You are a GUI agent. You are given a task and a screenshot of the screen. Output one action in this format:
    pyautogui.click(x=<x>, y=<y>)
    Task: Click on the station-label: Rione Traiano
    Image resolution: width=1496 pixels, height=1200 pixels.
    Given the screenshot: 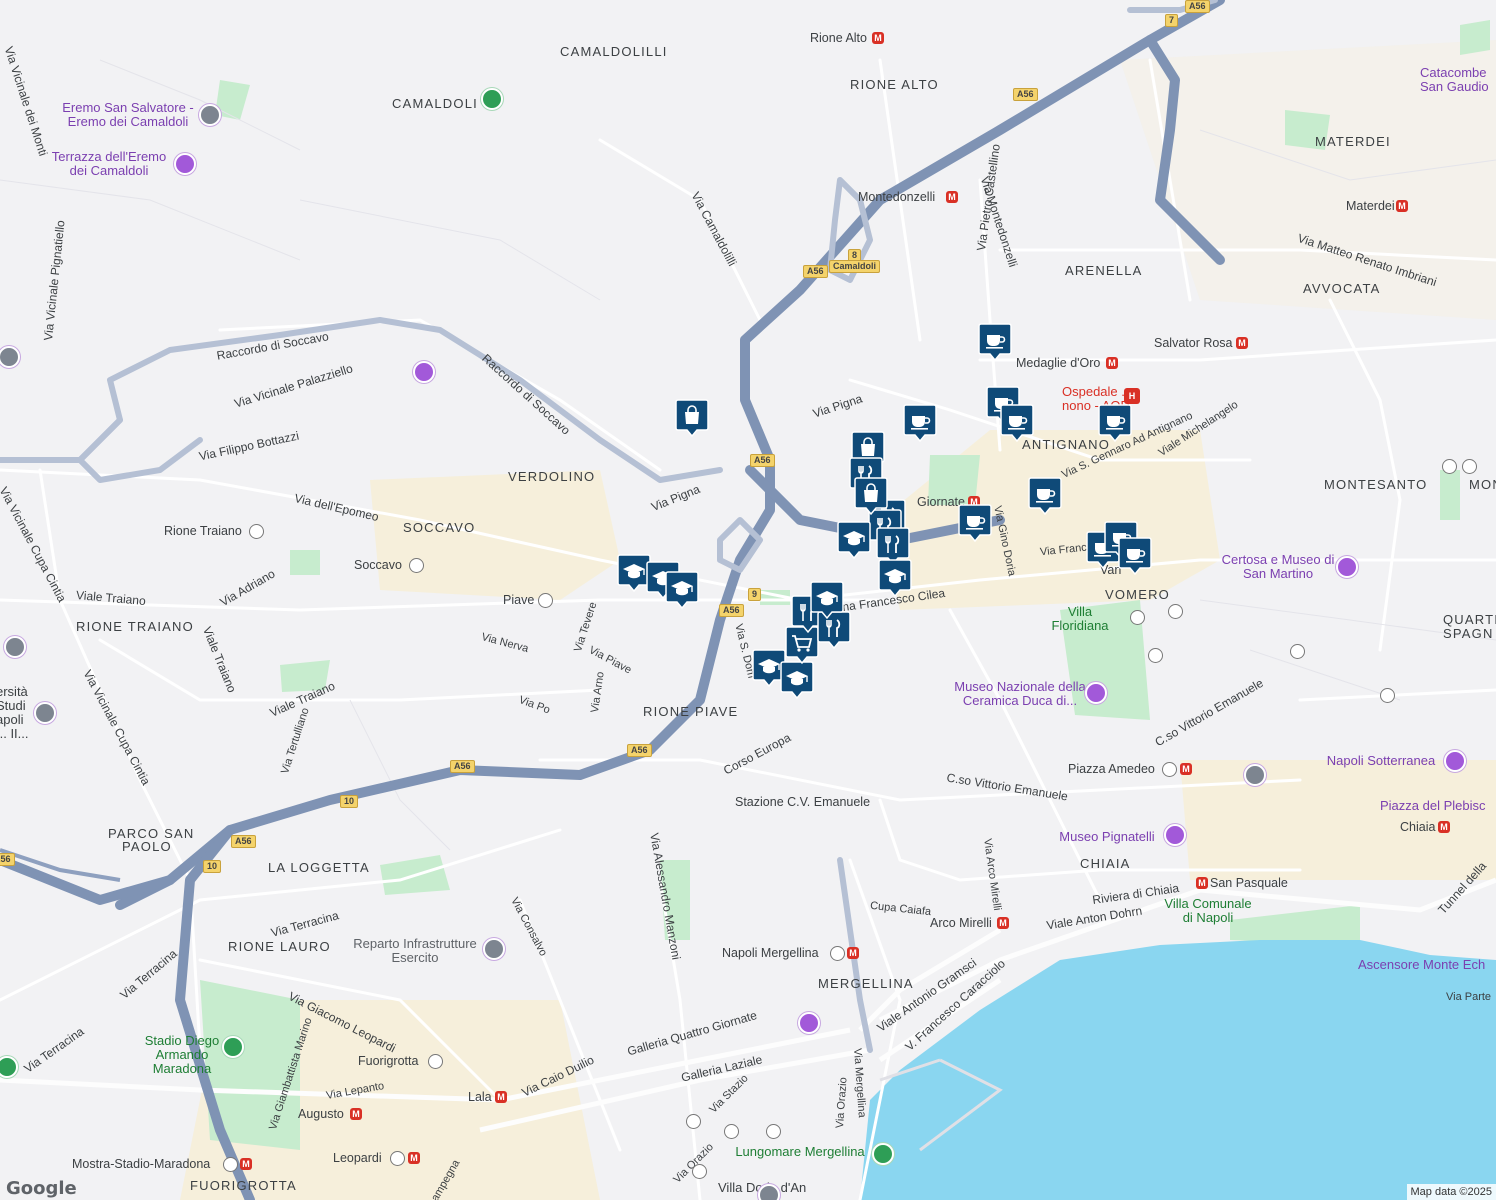 What is the action you would take?
    pyautogui.click(x=203, y=531)
    